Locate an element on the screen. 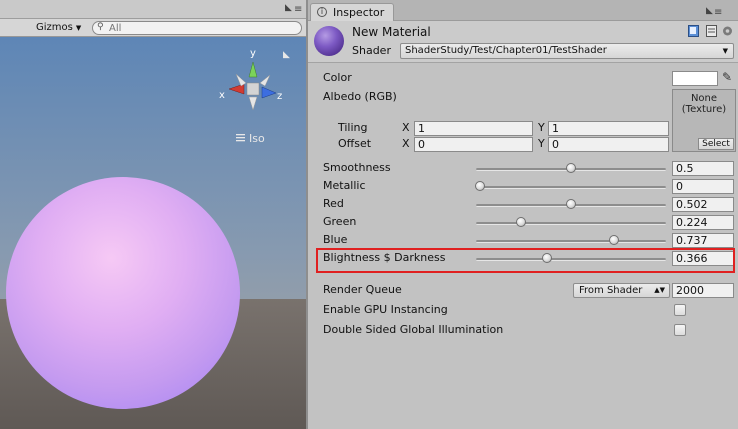 The height and width of the screenshot is (429, 738). shader-dropdown: ShaderStudy/Test/Chapter01/TestShader ▼ is located at coordinates (567, 51).